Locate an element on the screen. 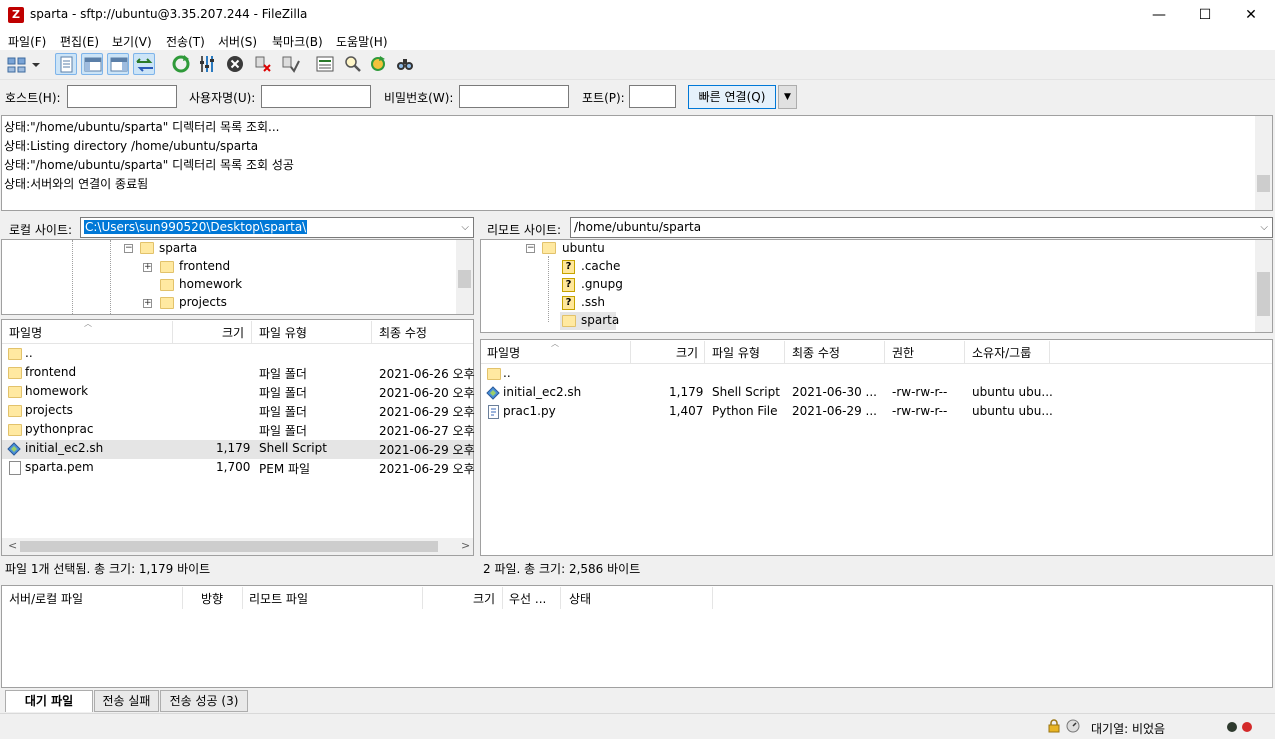 The height and width of the screenshot is (739, 1275). directory-listing-filters-icon is located at coordinates (325, 64).